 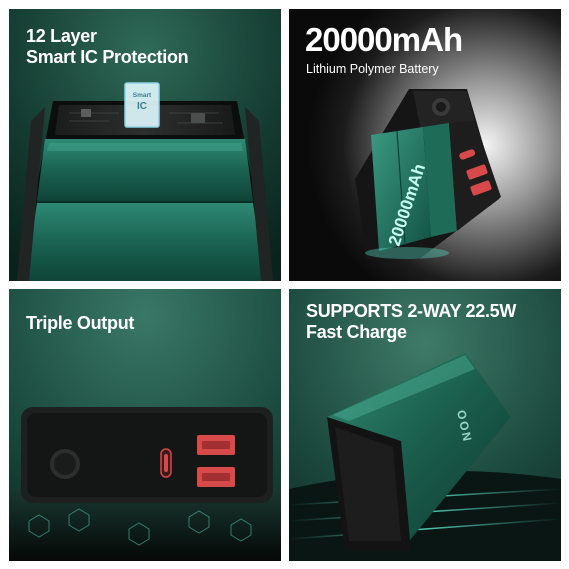 I want to click on panel-heading: SUPPORTS 2-WAY 22.5W Fast Charge, so click(x=411, y=321).